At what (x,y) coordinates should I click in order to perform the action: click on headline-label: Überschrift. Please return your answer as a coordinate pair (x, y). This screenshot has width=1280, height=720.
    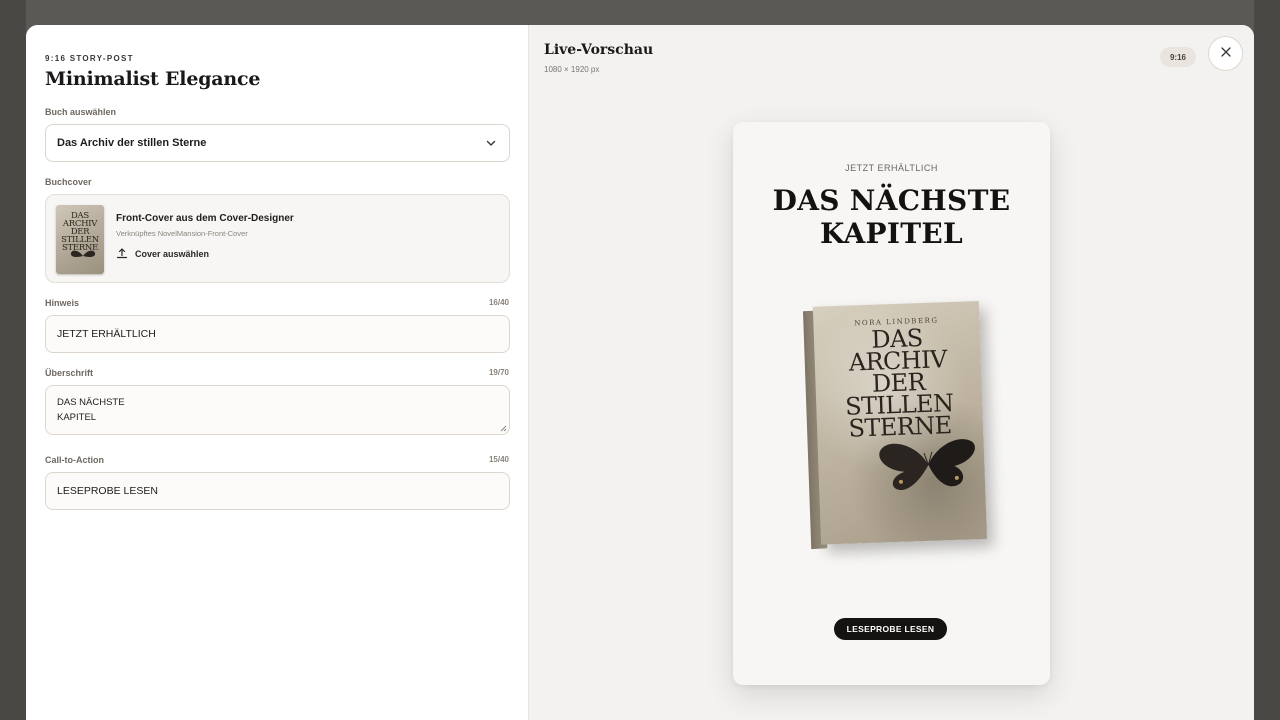
    Looking at the image, I should click on (69, 373).